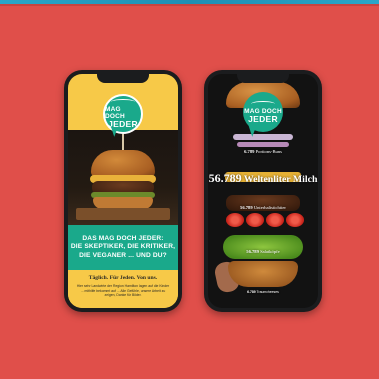  I want to click on burger-photo, so click(123, 177).